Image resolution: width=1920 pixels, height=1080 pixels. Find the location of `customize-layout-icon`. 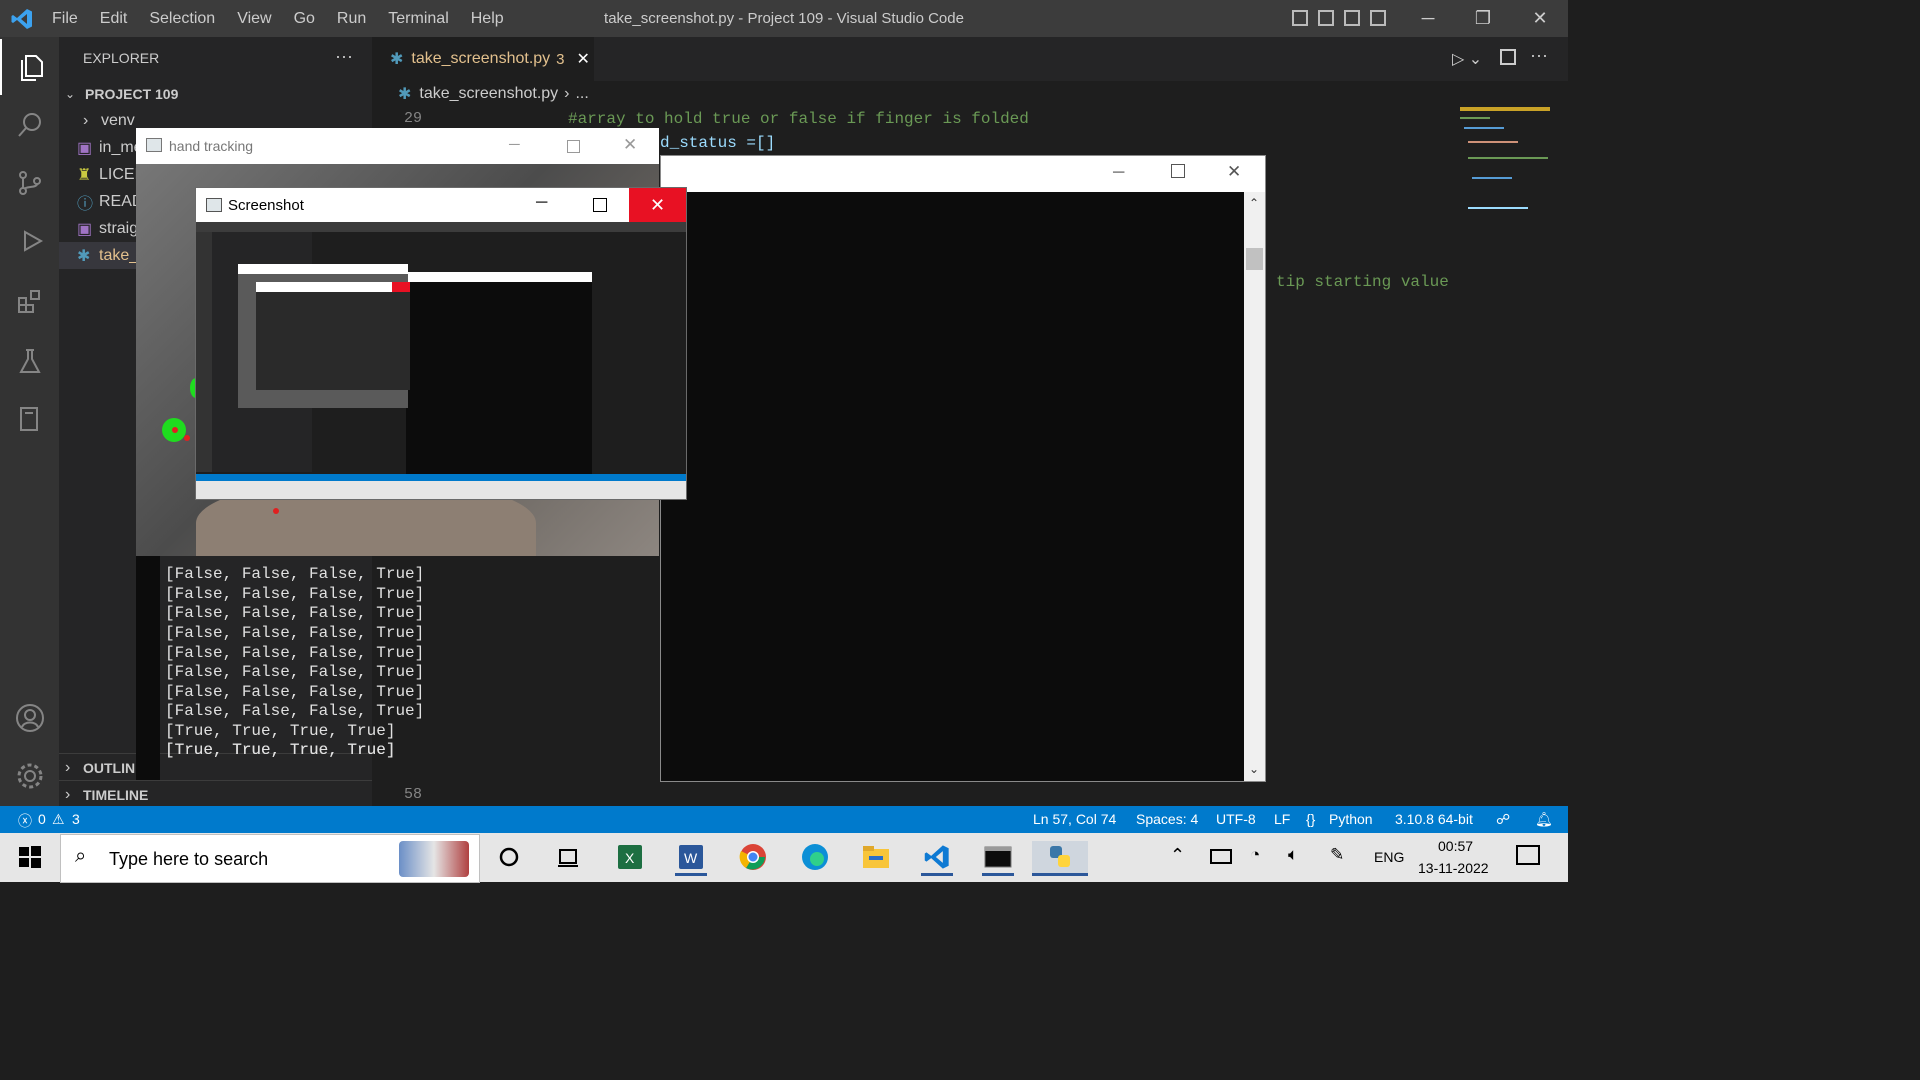

customize-layout-icon is located at coordinates (1378, 18).